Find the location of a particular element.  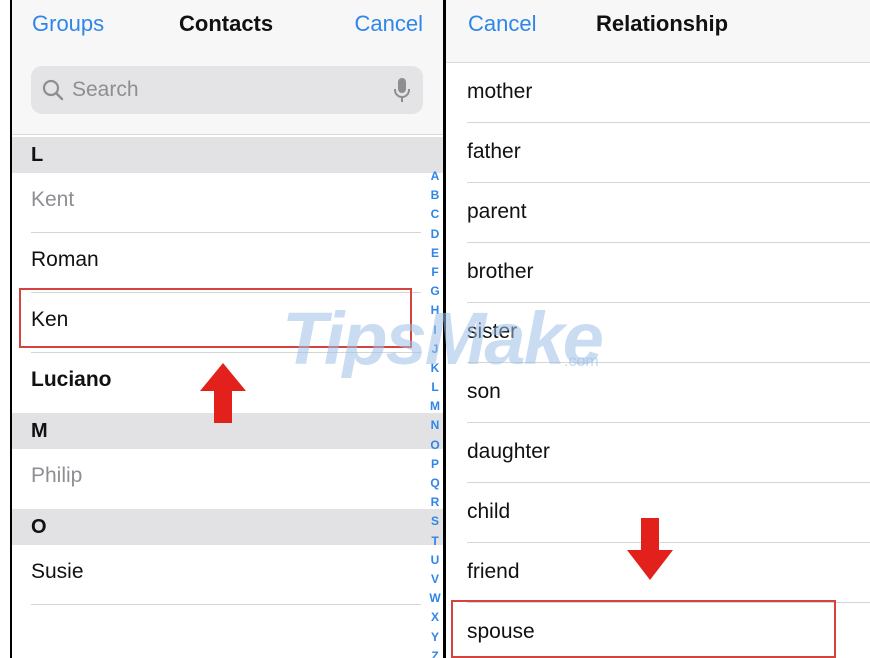

section-header-l: L is located at coordinates (227, 155).